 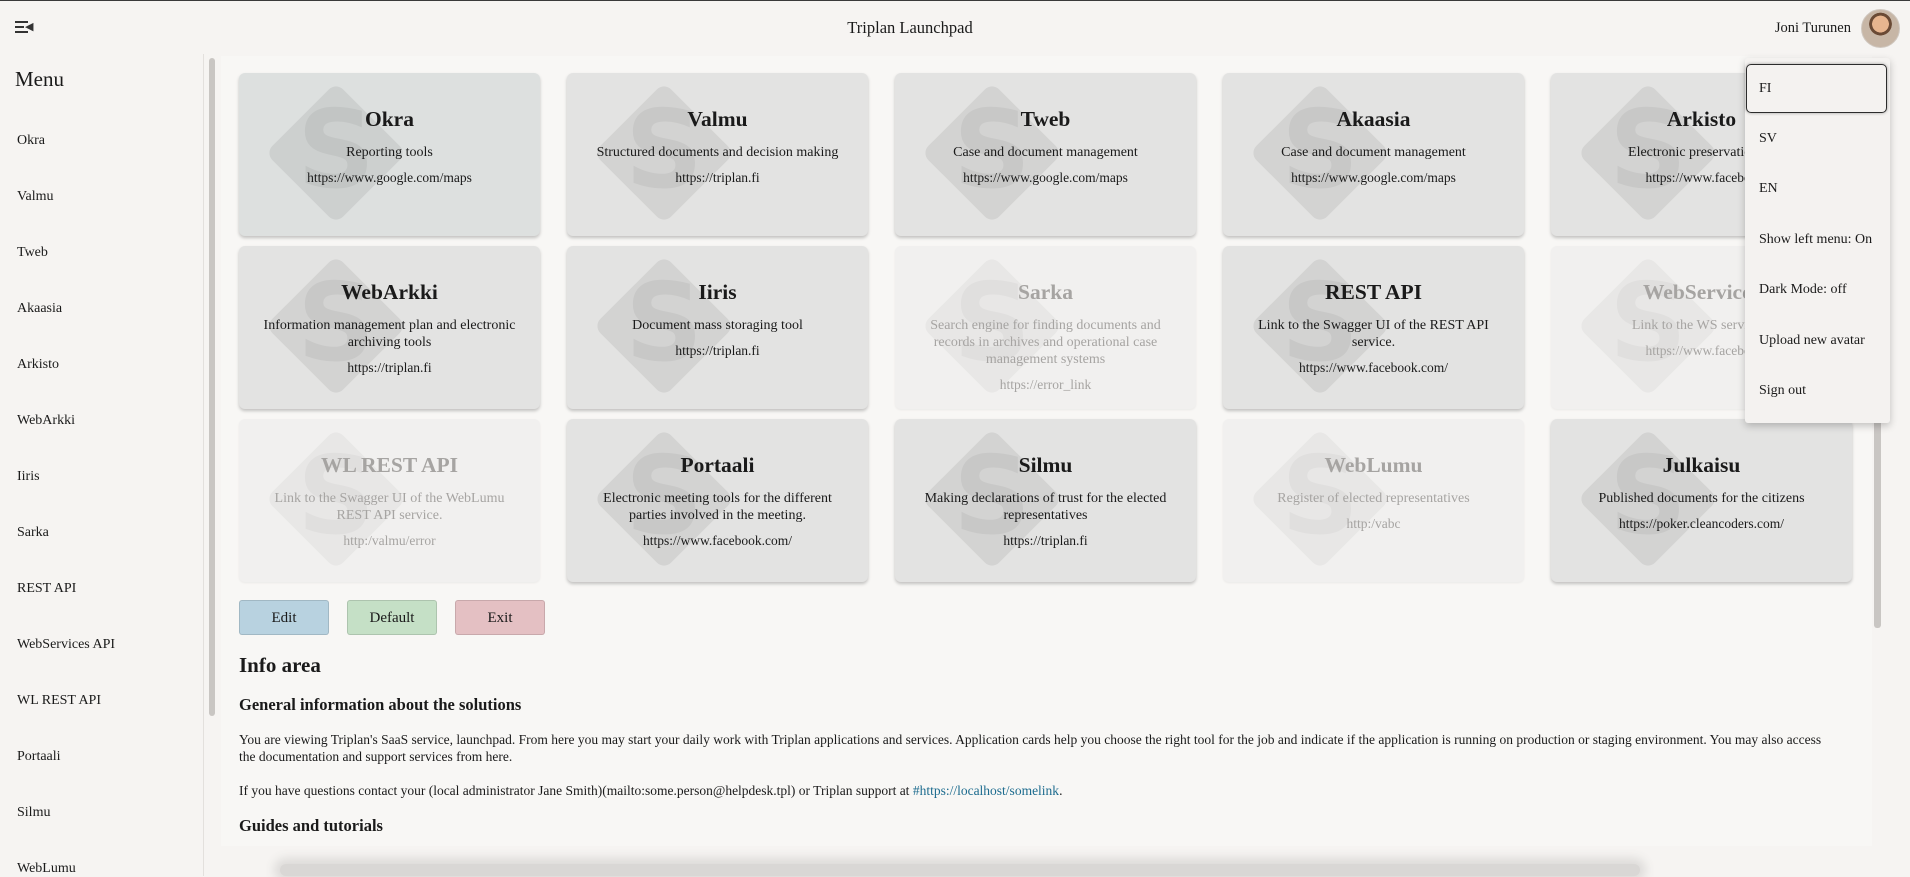 What do you see at coordinates (389, 541) in the screenshot?
I see `card-url: http:/valmu/error` at bounding box center [389, 541].